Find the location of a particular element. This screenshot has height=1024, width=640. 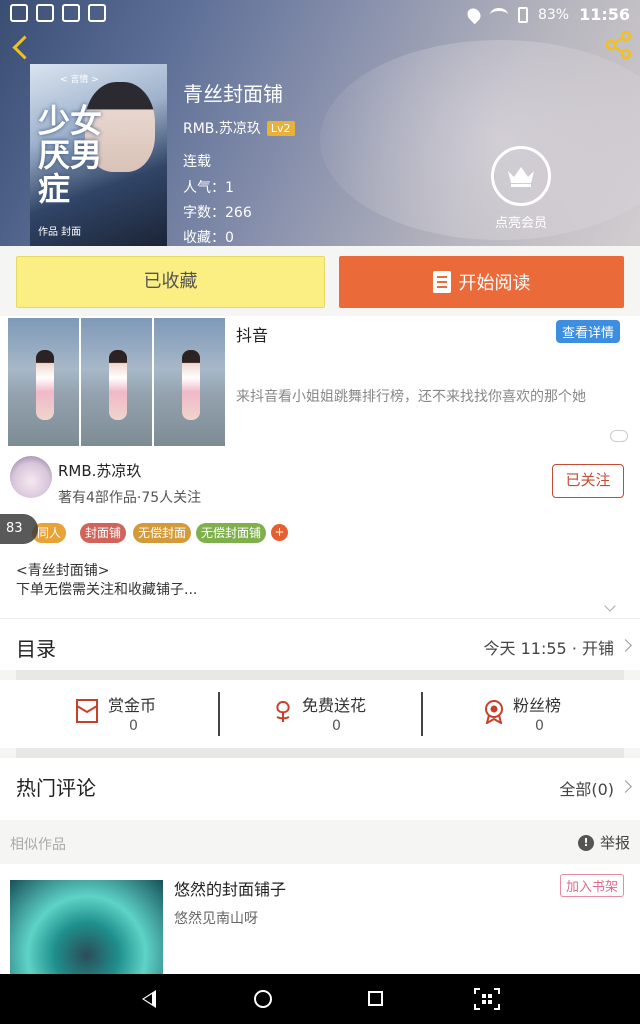

similar-book-item: 悠然的封面铺子 悠然见南山呀 加入书架 is located at coordinates (320, 919).